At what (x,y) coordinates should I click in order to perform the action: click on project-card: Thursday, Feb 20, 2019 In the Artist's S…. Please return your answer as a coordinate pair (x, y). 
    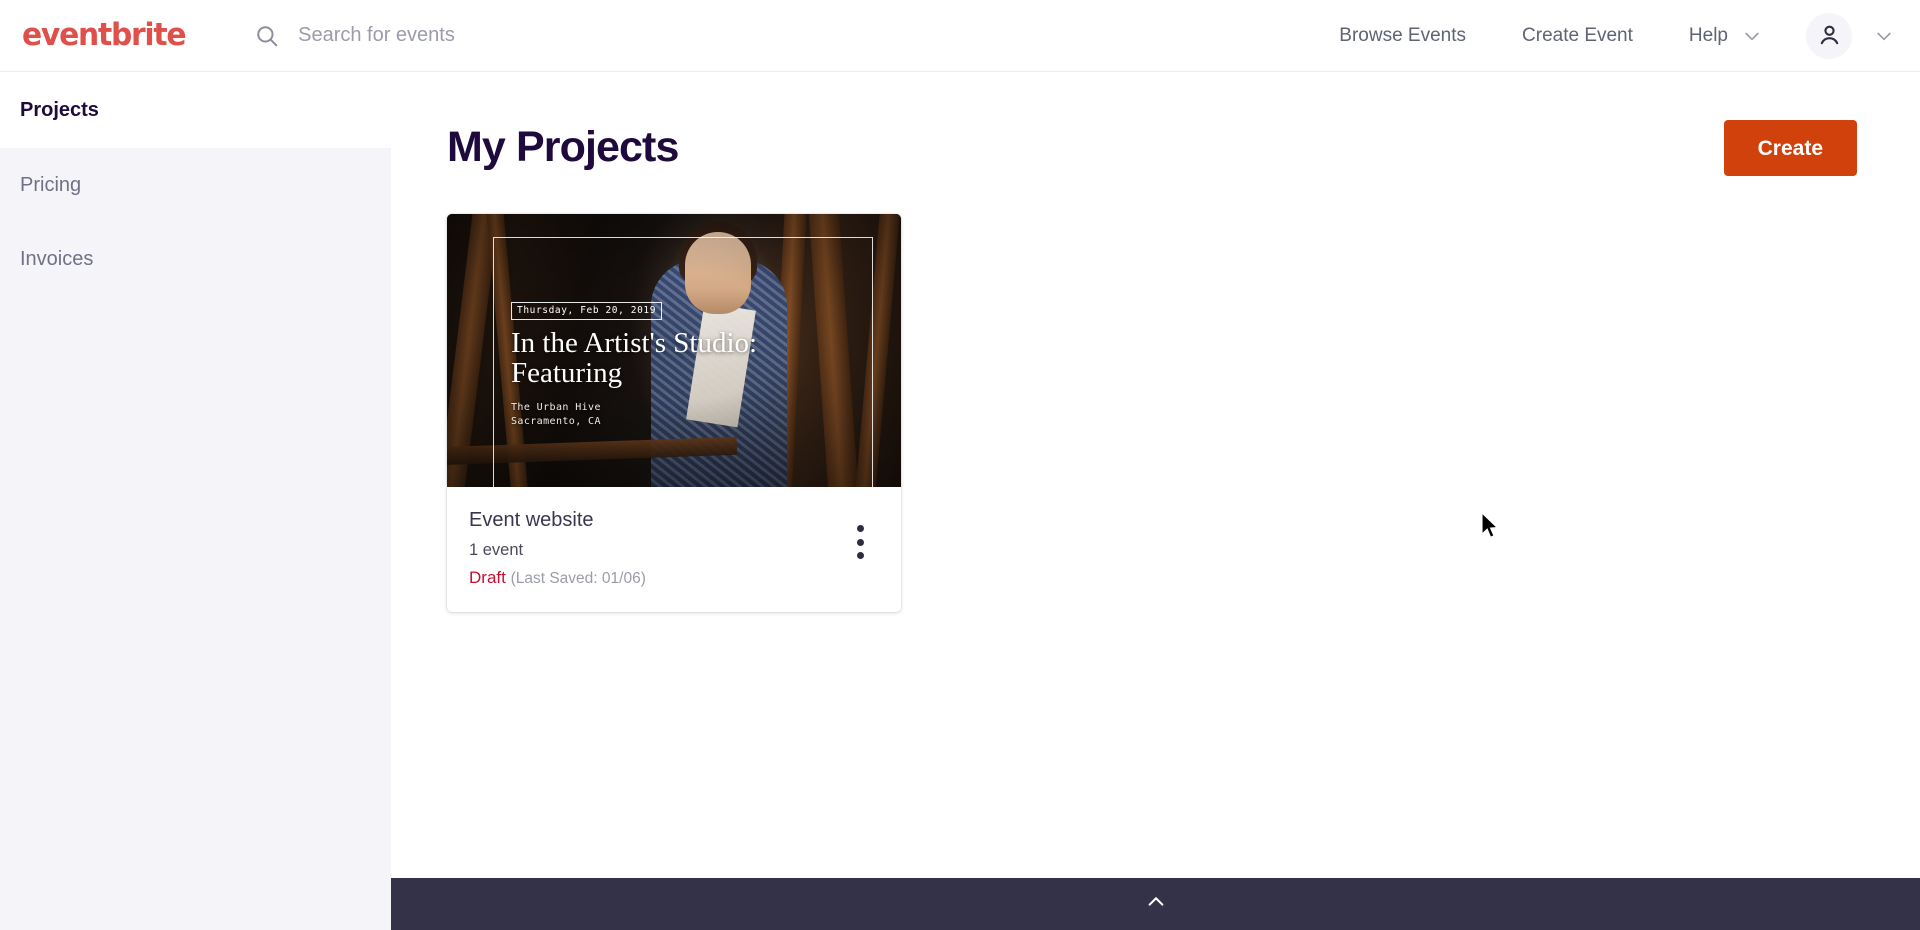
    Looking at the image, I should click on (674, 413).